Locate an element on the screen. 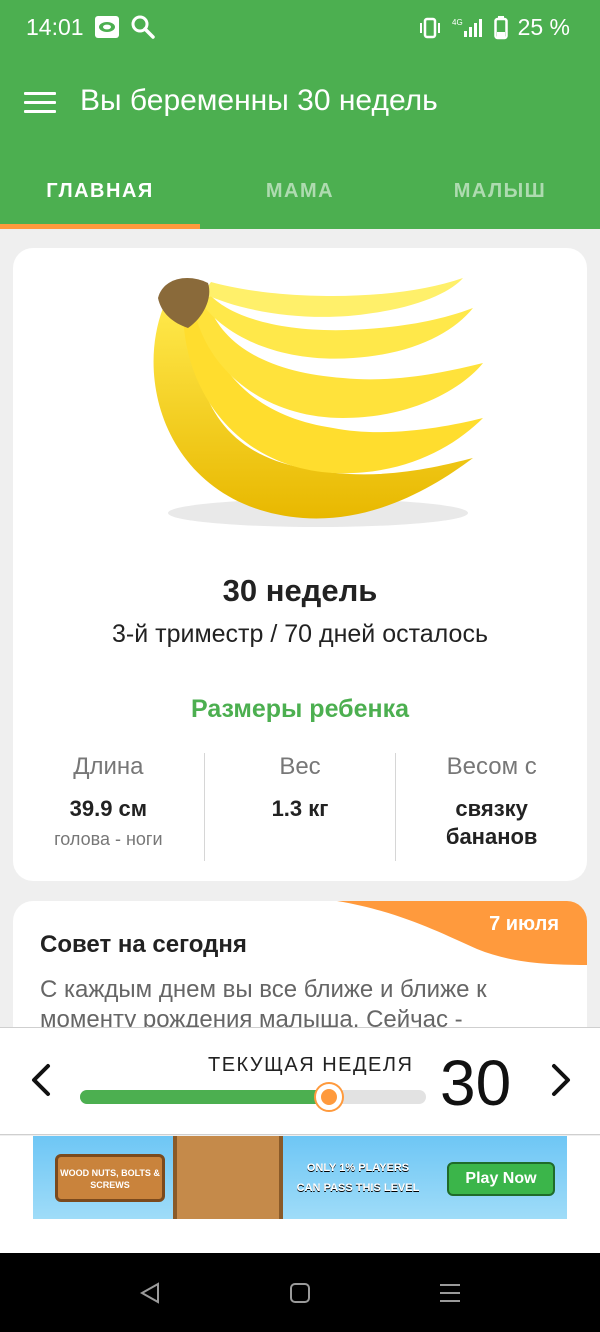 This screenshot has width=600, height=1332. app-bar: Вы беременны 30 недель is located at coordinates (300, 104).